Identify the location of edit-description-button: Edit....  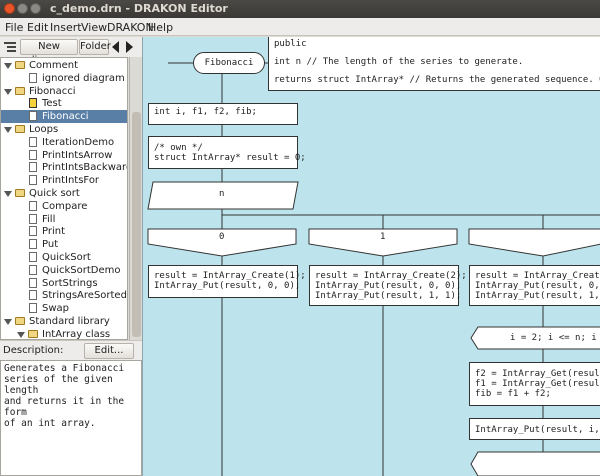
(109, 351).